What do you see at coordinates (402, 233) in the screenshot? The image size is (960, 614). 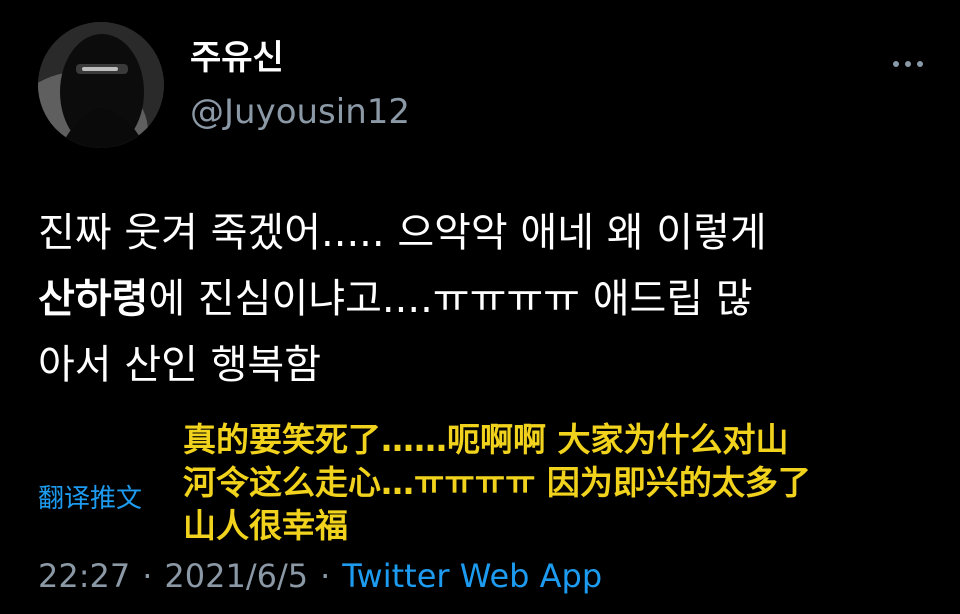 I see `tweet-line-1: 진짜 웃겨 죽겠어..... 으악악 애네 왜 이렇게` at bounding box center [402, 233].